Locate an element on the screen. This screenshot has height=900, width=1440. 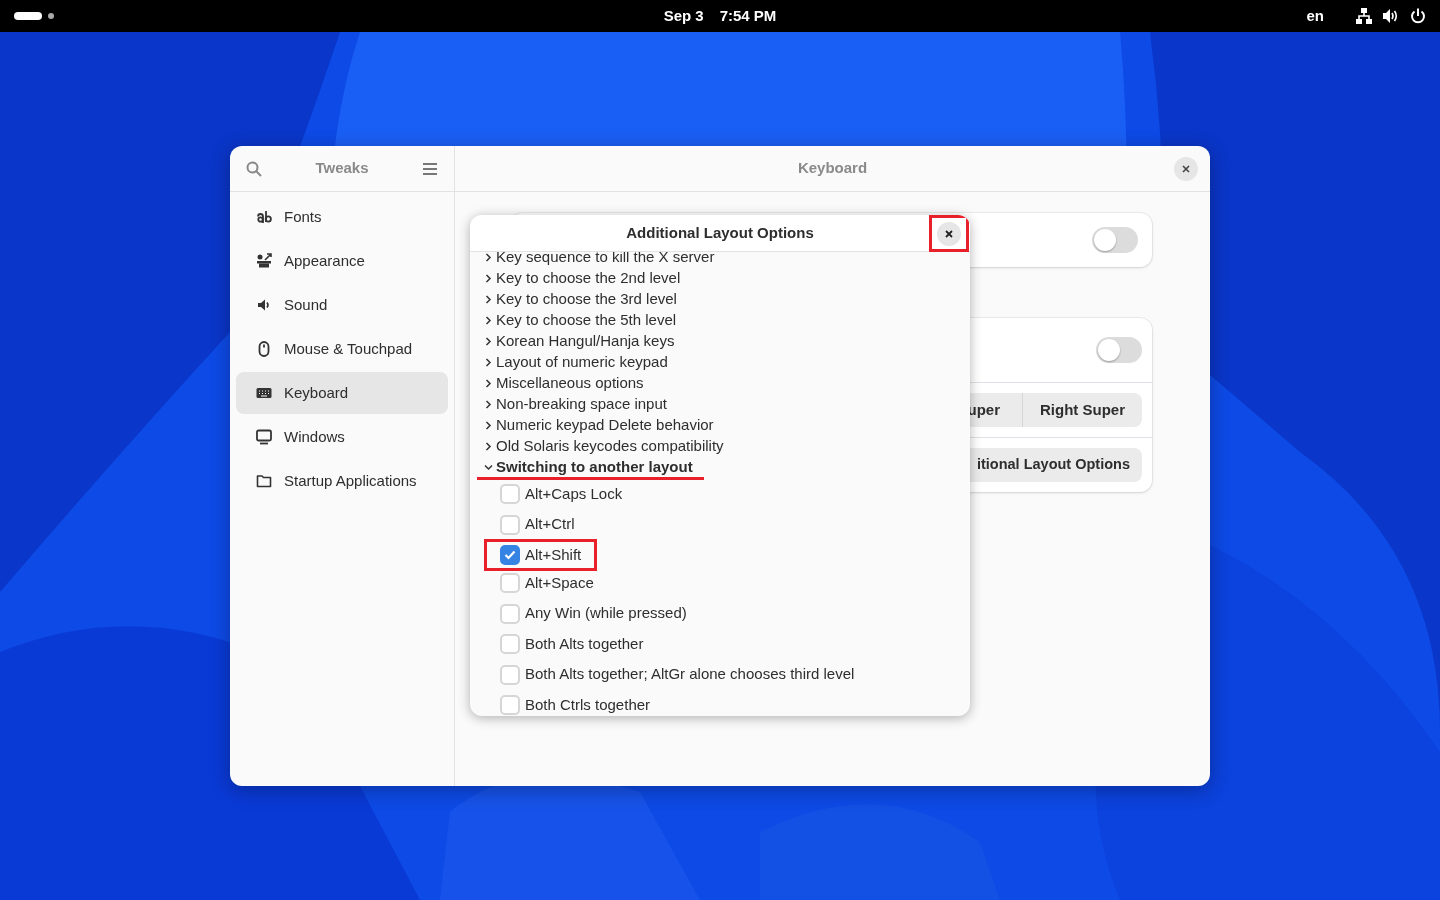
activities-icon is located at coordinates (34, 16).